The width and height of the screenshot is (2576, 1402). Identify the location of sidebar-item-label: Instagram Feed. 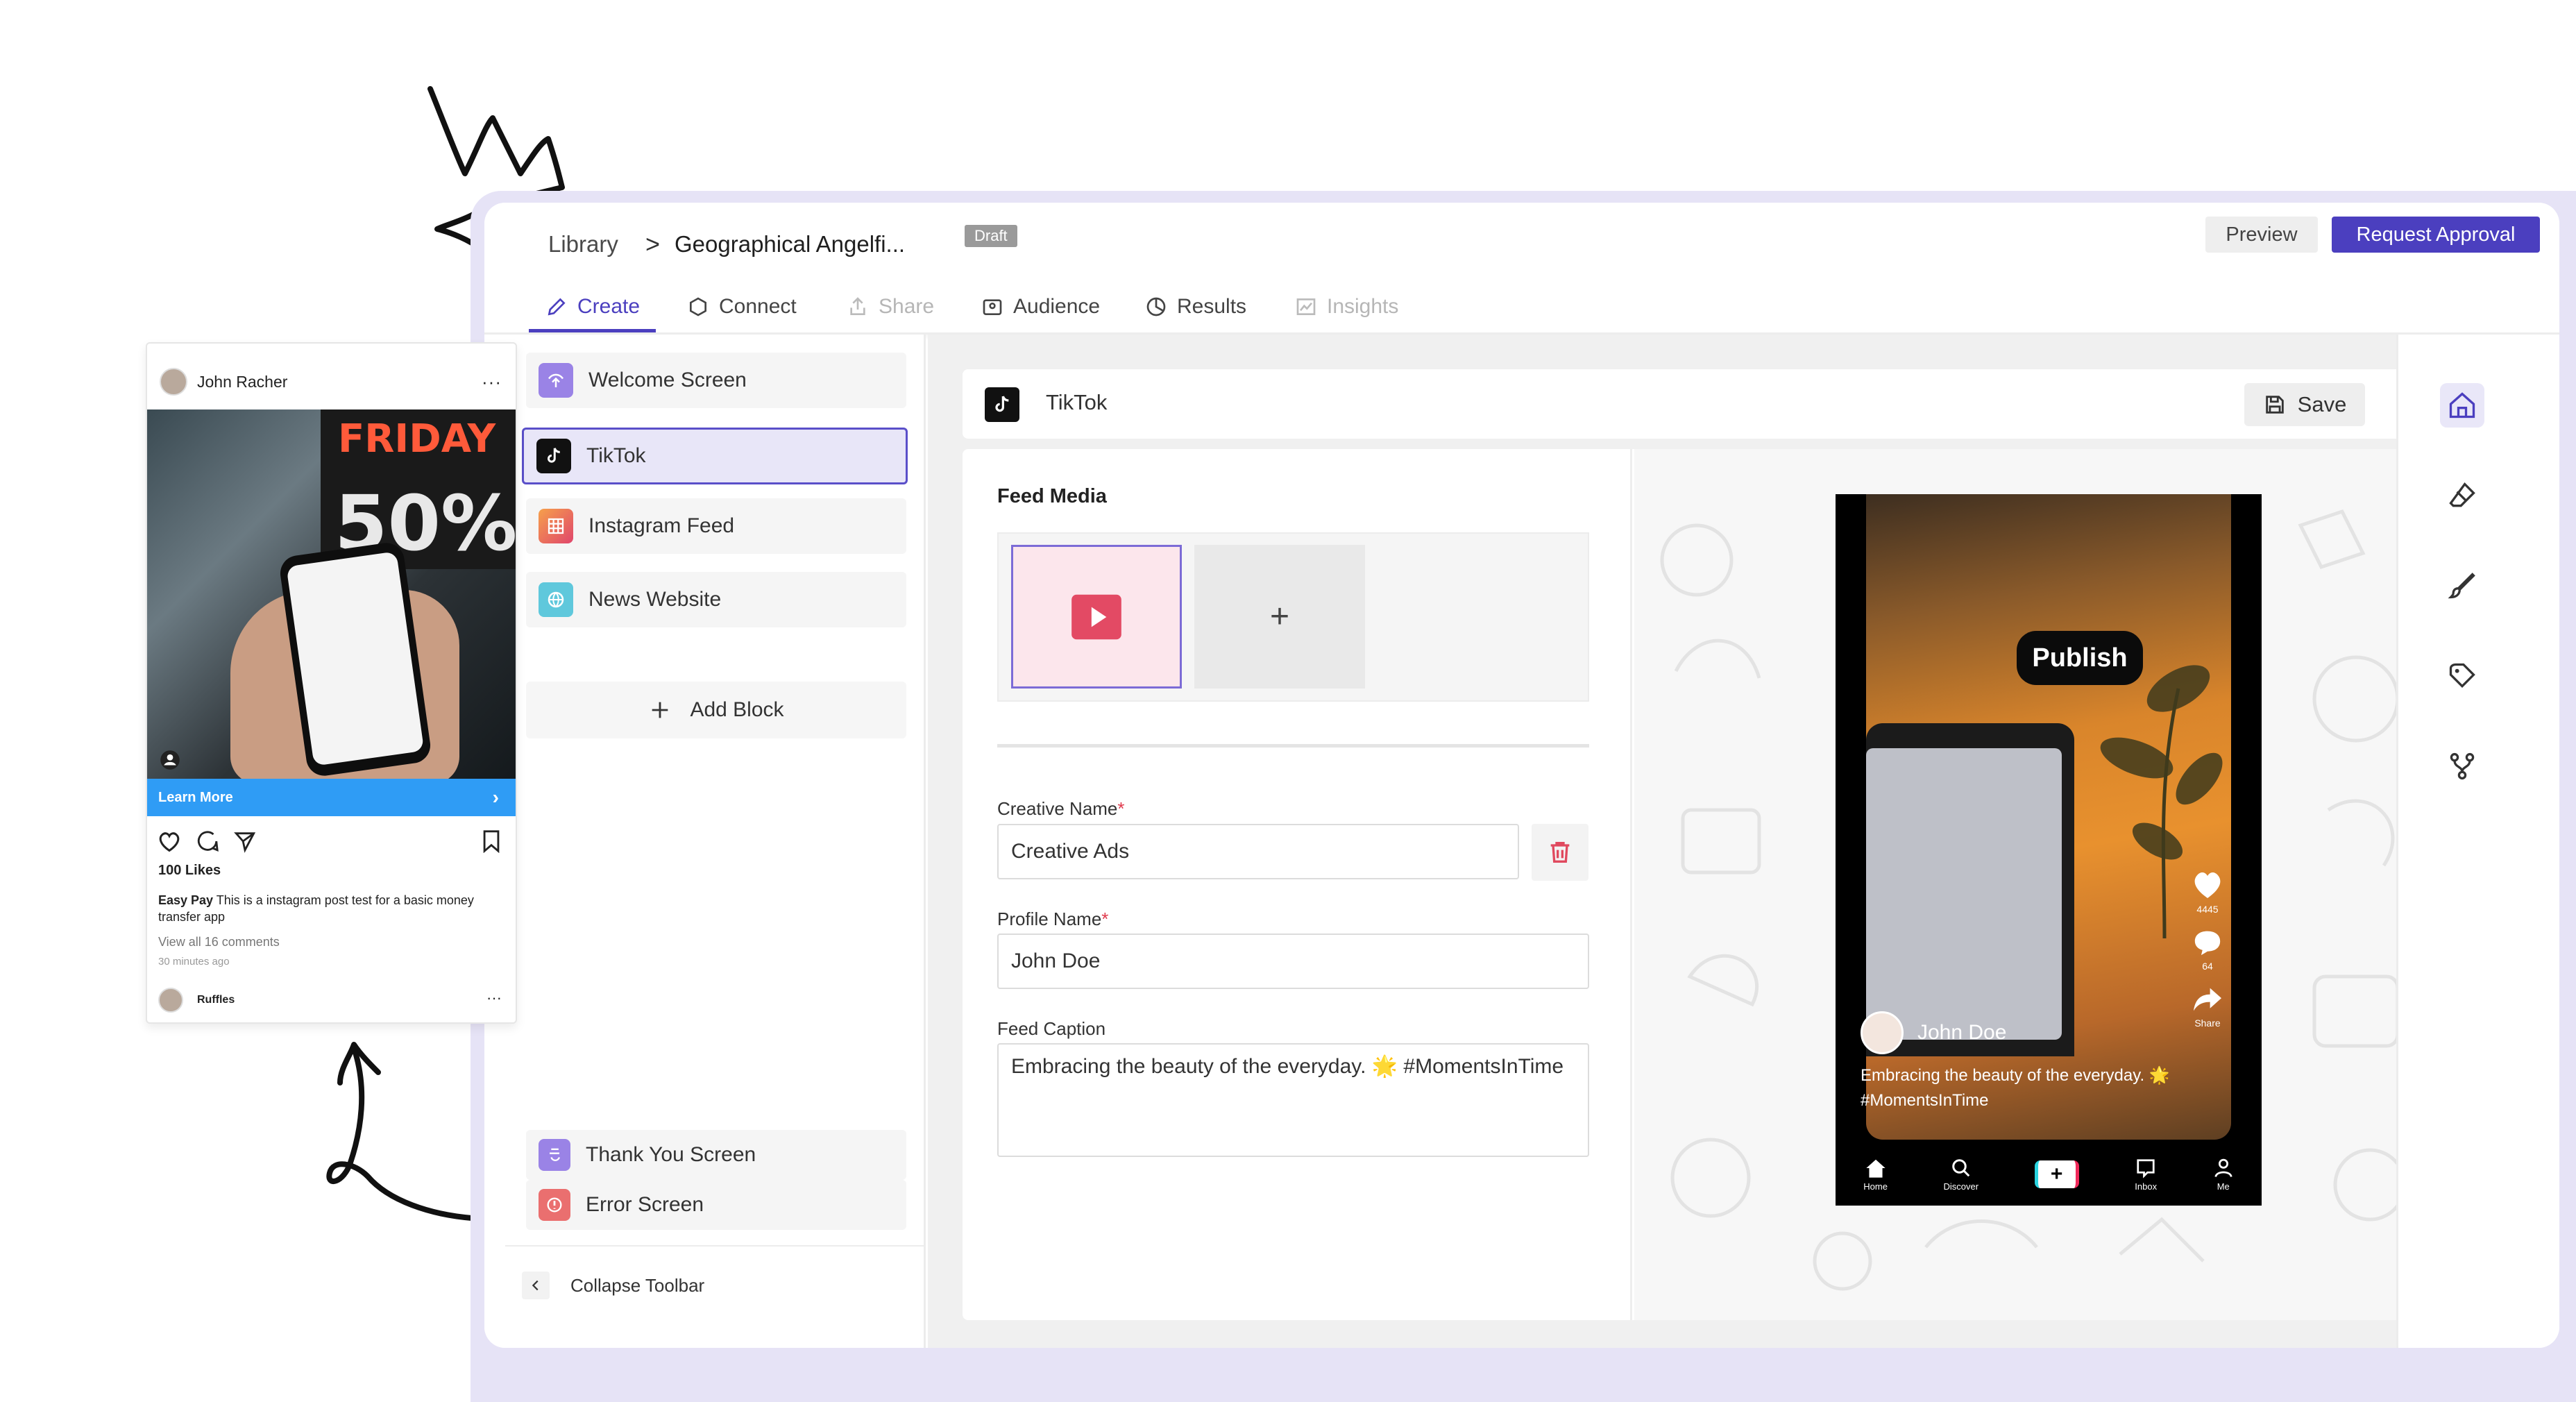
(661, 525).